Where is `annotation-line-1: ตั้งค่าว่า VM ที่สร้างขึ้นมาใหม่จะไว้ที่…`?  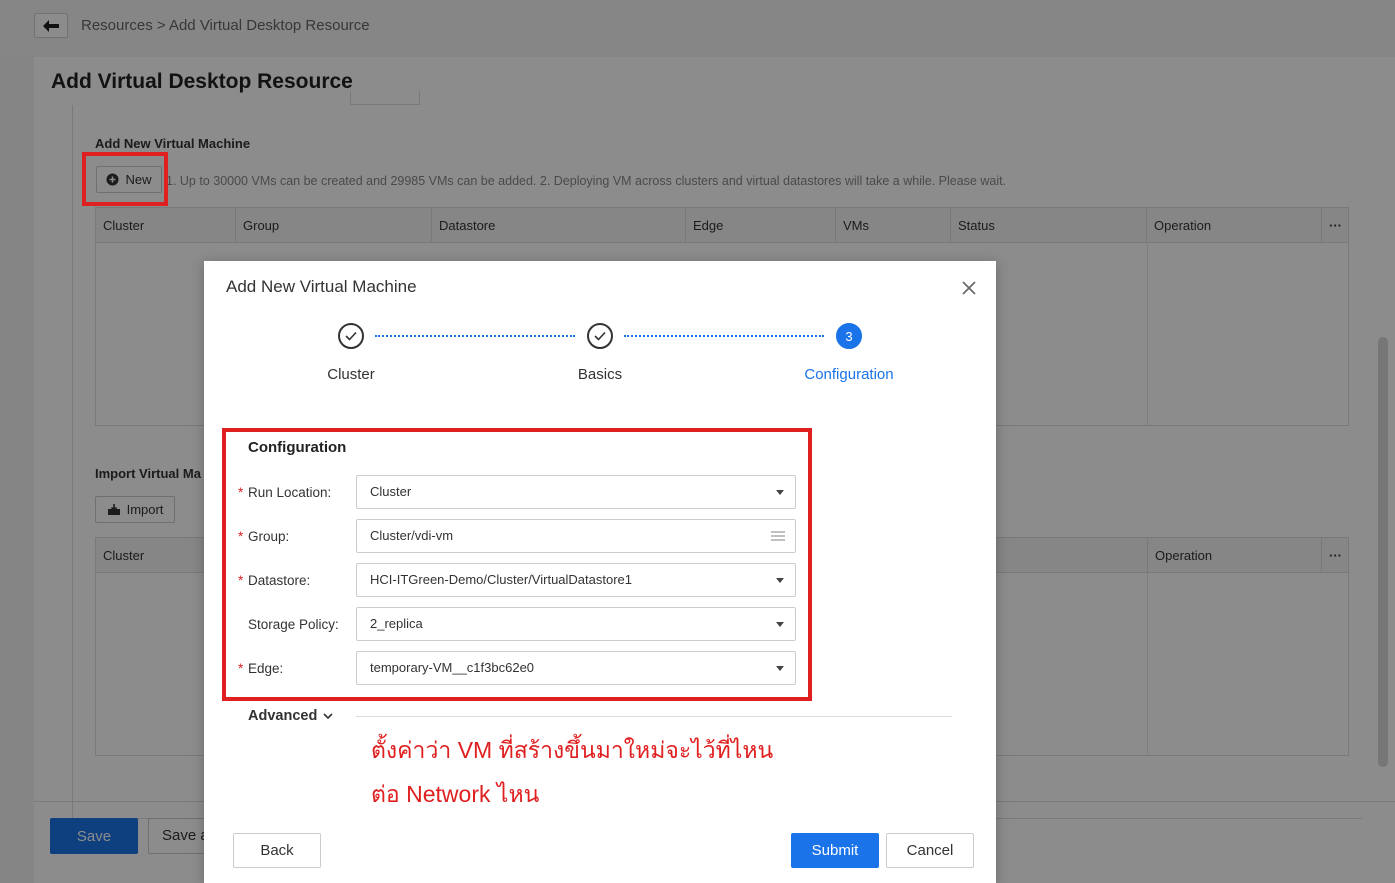
annotation-line-1: ตั้งค่าว่า VM ที่สร้างขึ้นมาใหม่จะไว้ที่… is located at coordinates (572, 750).